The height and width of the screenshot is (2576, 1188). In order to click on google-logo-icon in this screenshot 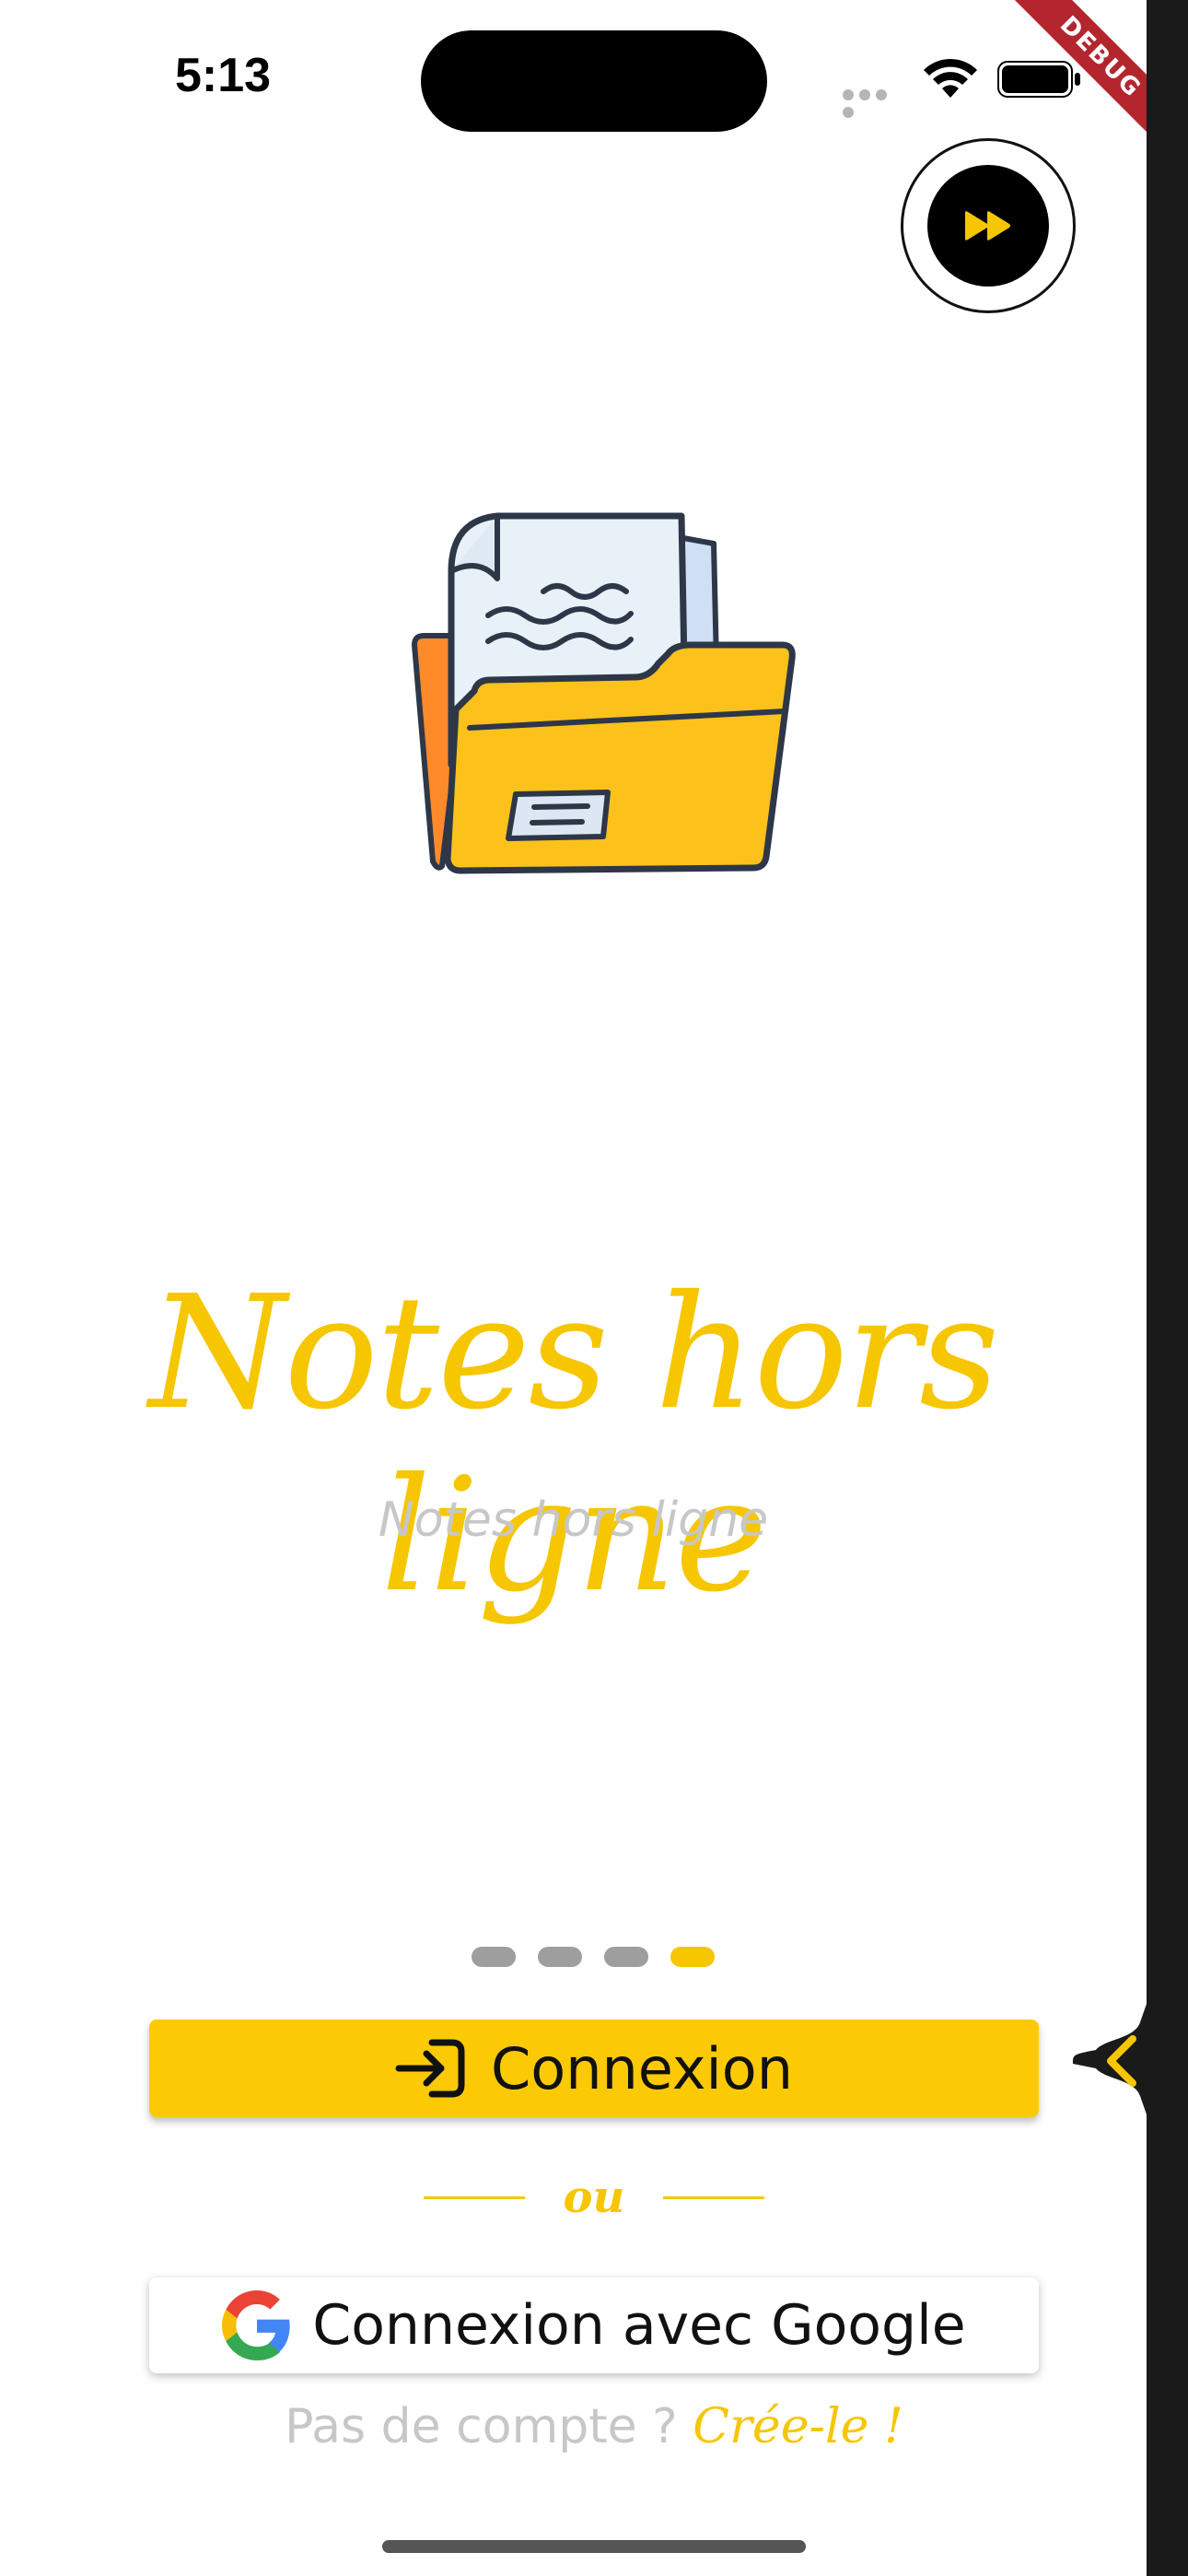, I will do `click(256, 2325)`.